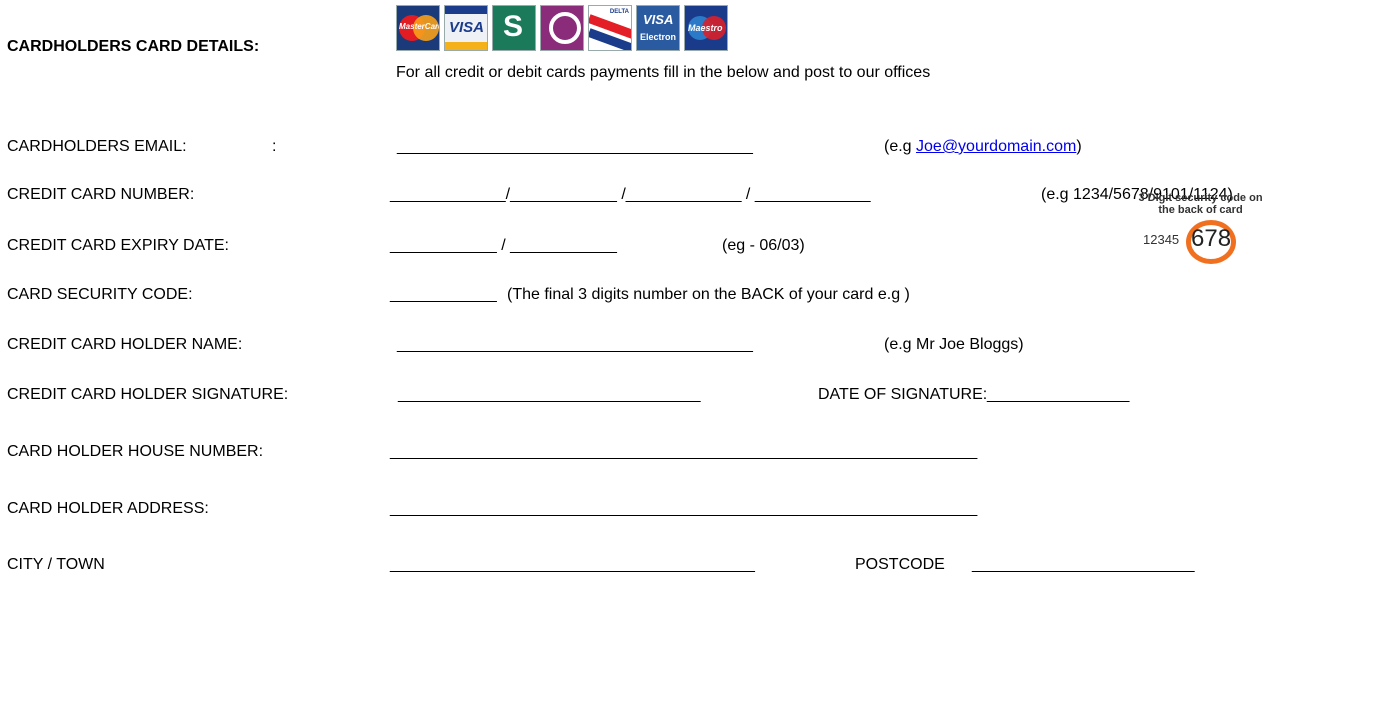 This screenshot has width=1382, height=720. I want to click on security-code-field: ____________, so click(443, 295).